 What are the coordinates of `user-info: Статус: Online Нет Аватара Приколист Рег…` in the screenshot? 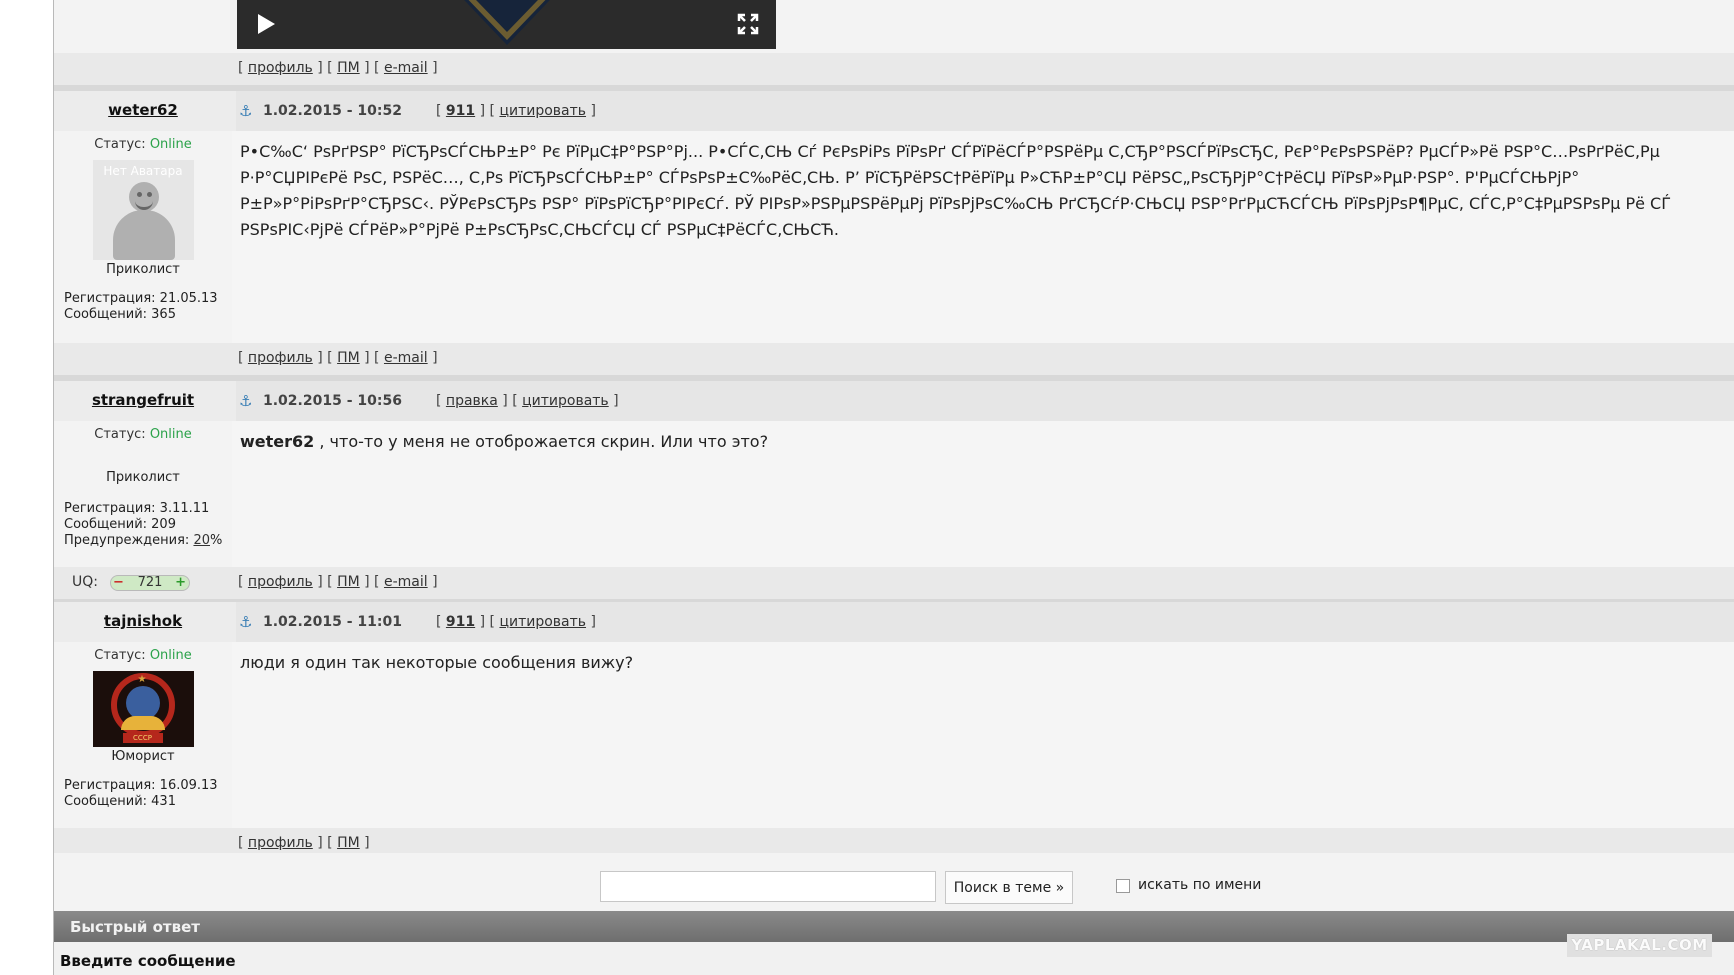 It's located at (143, 237).